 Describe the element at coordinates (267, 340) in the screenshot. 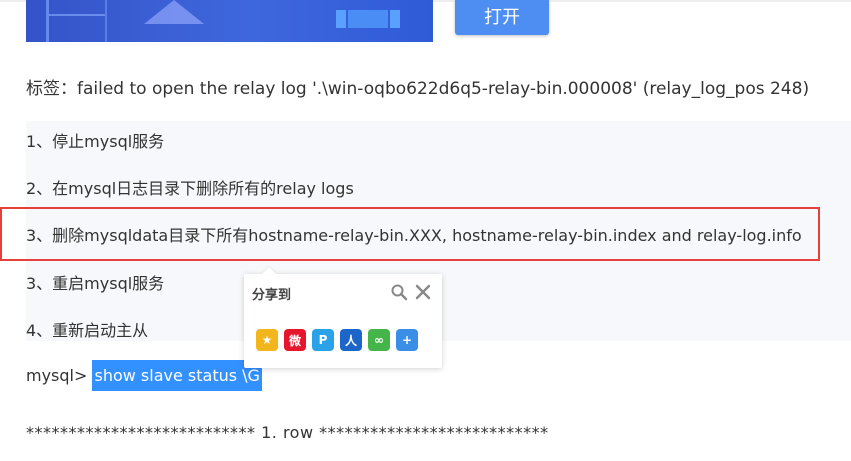

I see `qzone-icon: ★` at that location.